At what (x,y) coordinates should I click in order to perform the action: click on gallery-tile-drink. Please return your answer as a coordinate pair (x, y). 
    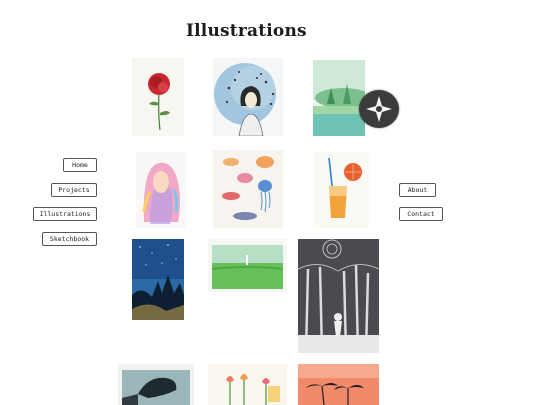
    Looking at the image, I should click on (341, 190).